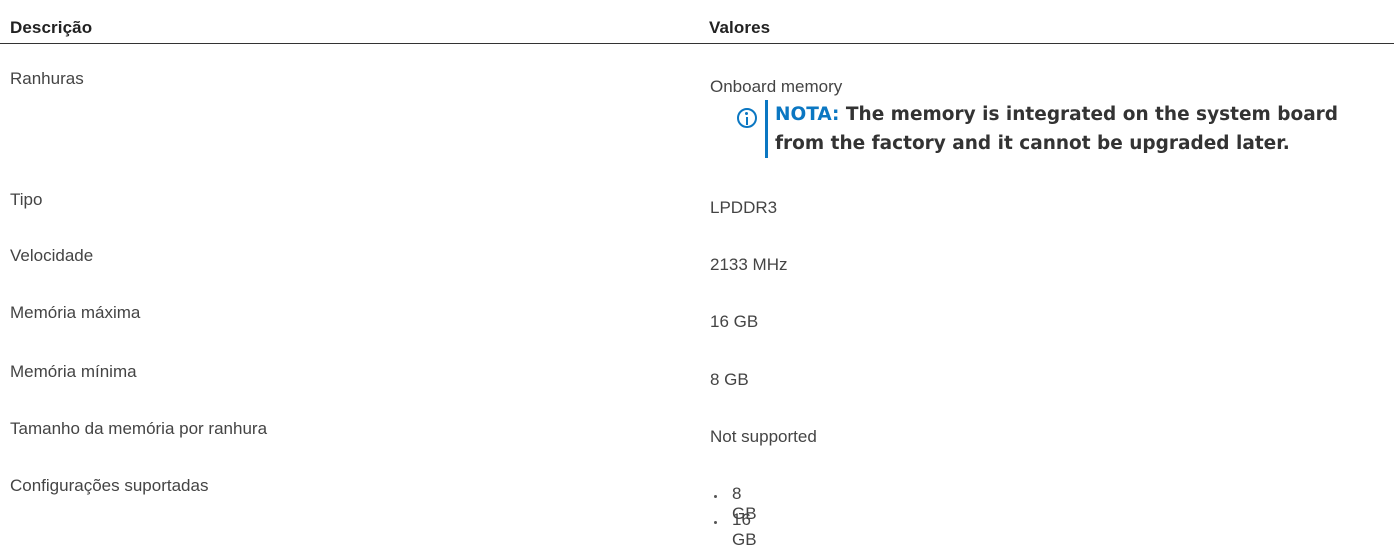  Describe the element at coordinates (740, 27) in the screenshot. I see `header-values: Valores` at that location.